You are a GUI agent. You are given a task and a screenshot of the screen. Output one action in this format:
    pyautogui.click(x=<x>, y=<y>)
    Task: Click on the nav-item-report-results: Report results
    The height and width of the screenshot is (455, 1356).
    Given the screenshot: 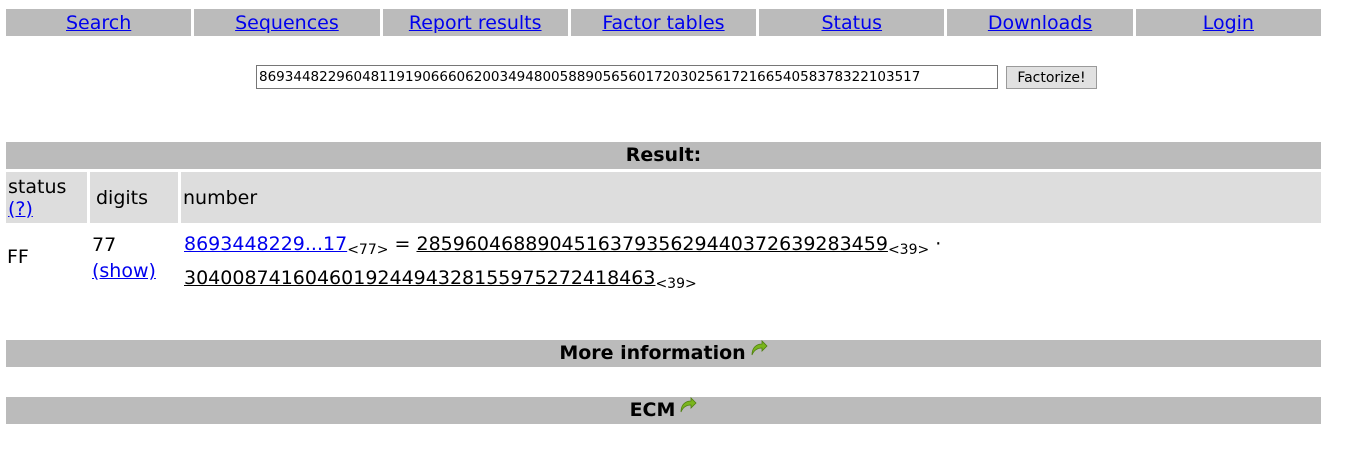 What is the action you would take?
    pyautogui.click(x=475, y=22)
    